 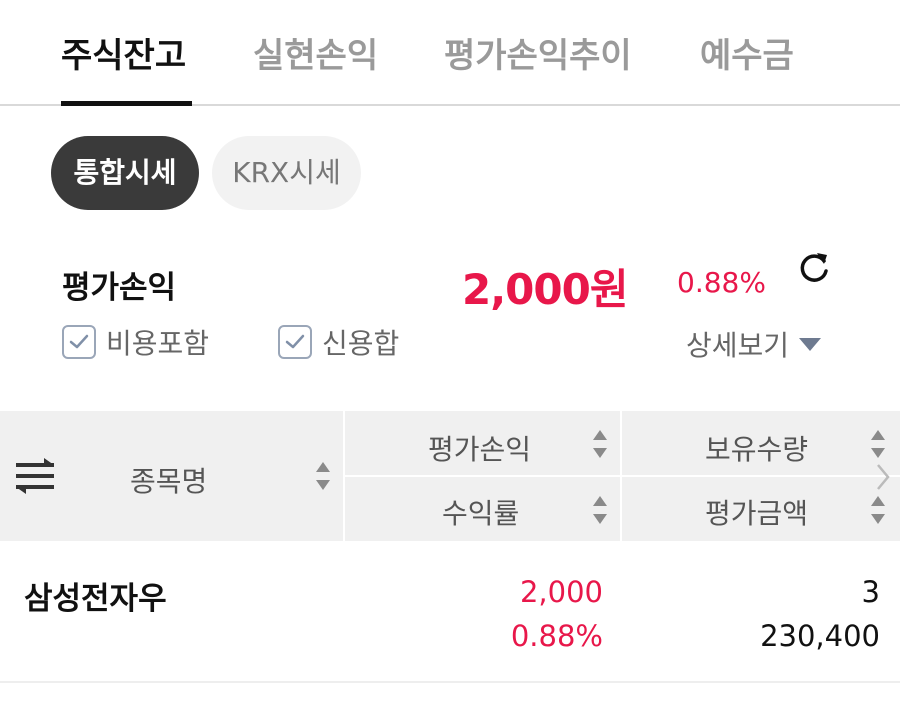 What do you see at coordinates (814, 269) in the screenshot?
I see `refresh-icon` at bounding box center [814, 269].